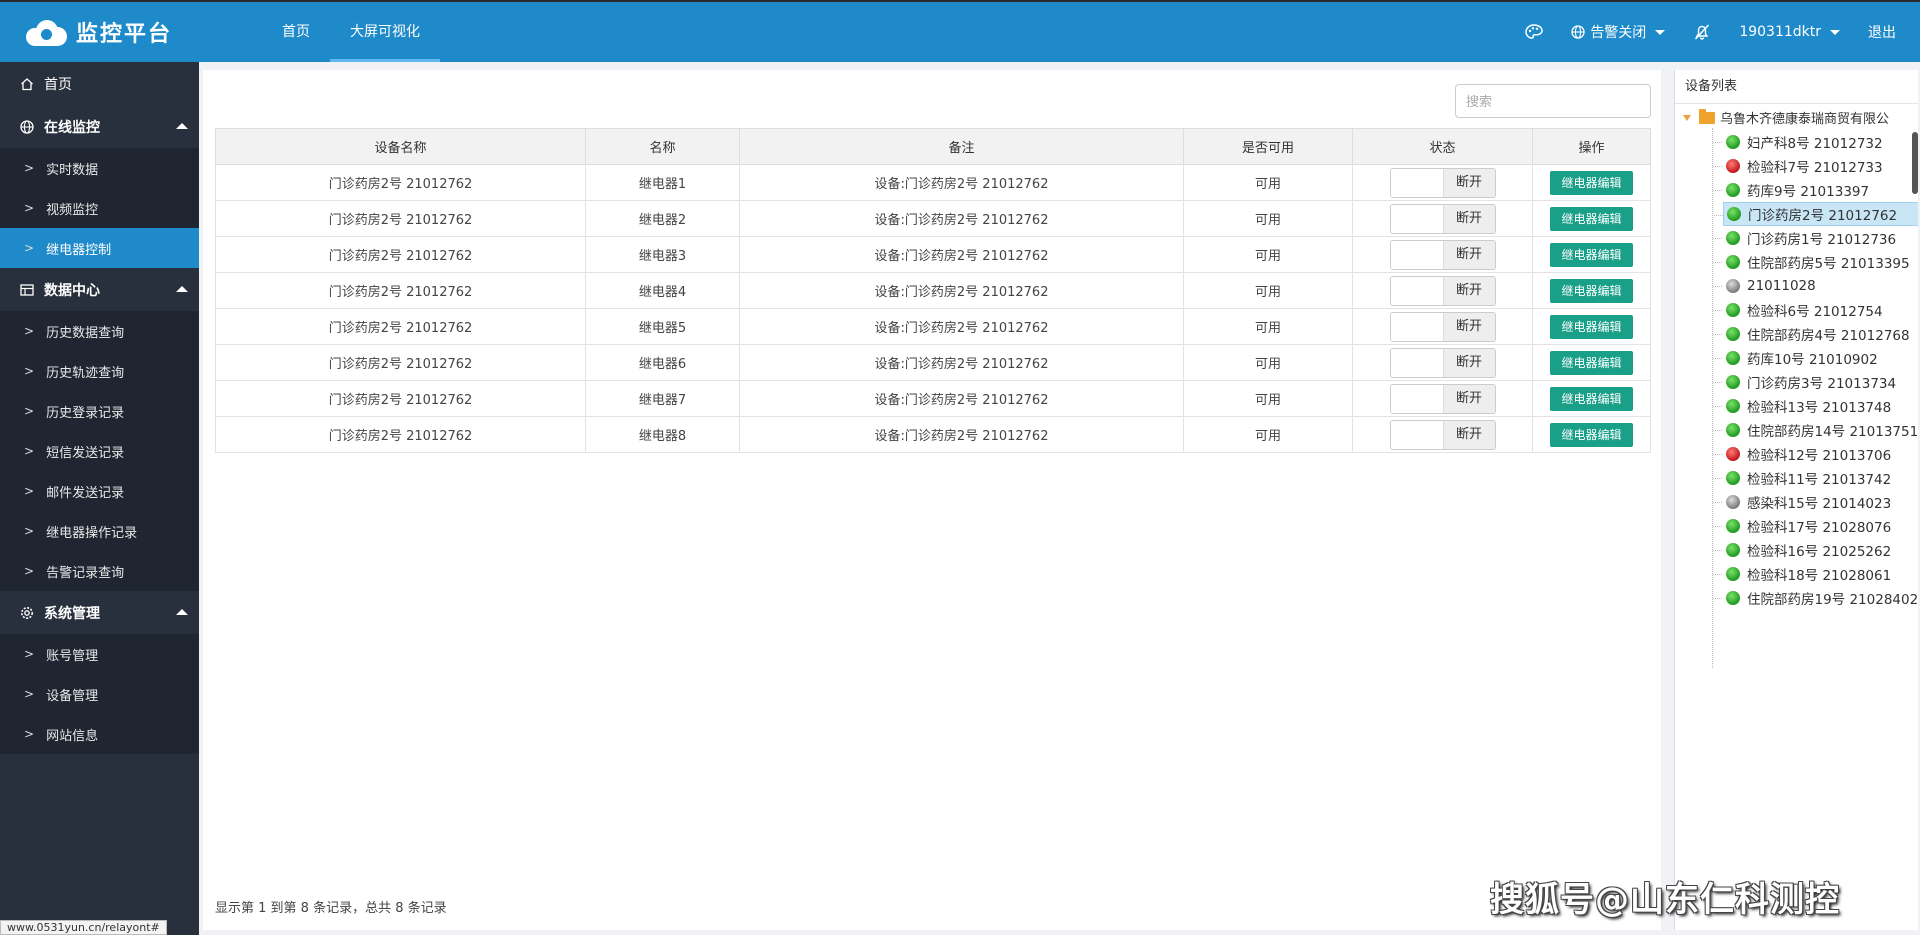 The image size is (1920, 935). What do you see at coordinates (1815, 190) in the screenshot?
I see `device-tree-node: 药库9号 21013397` at bounding box center [1815, 190].